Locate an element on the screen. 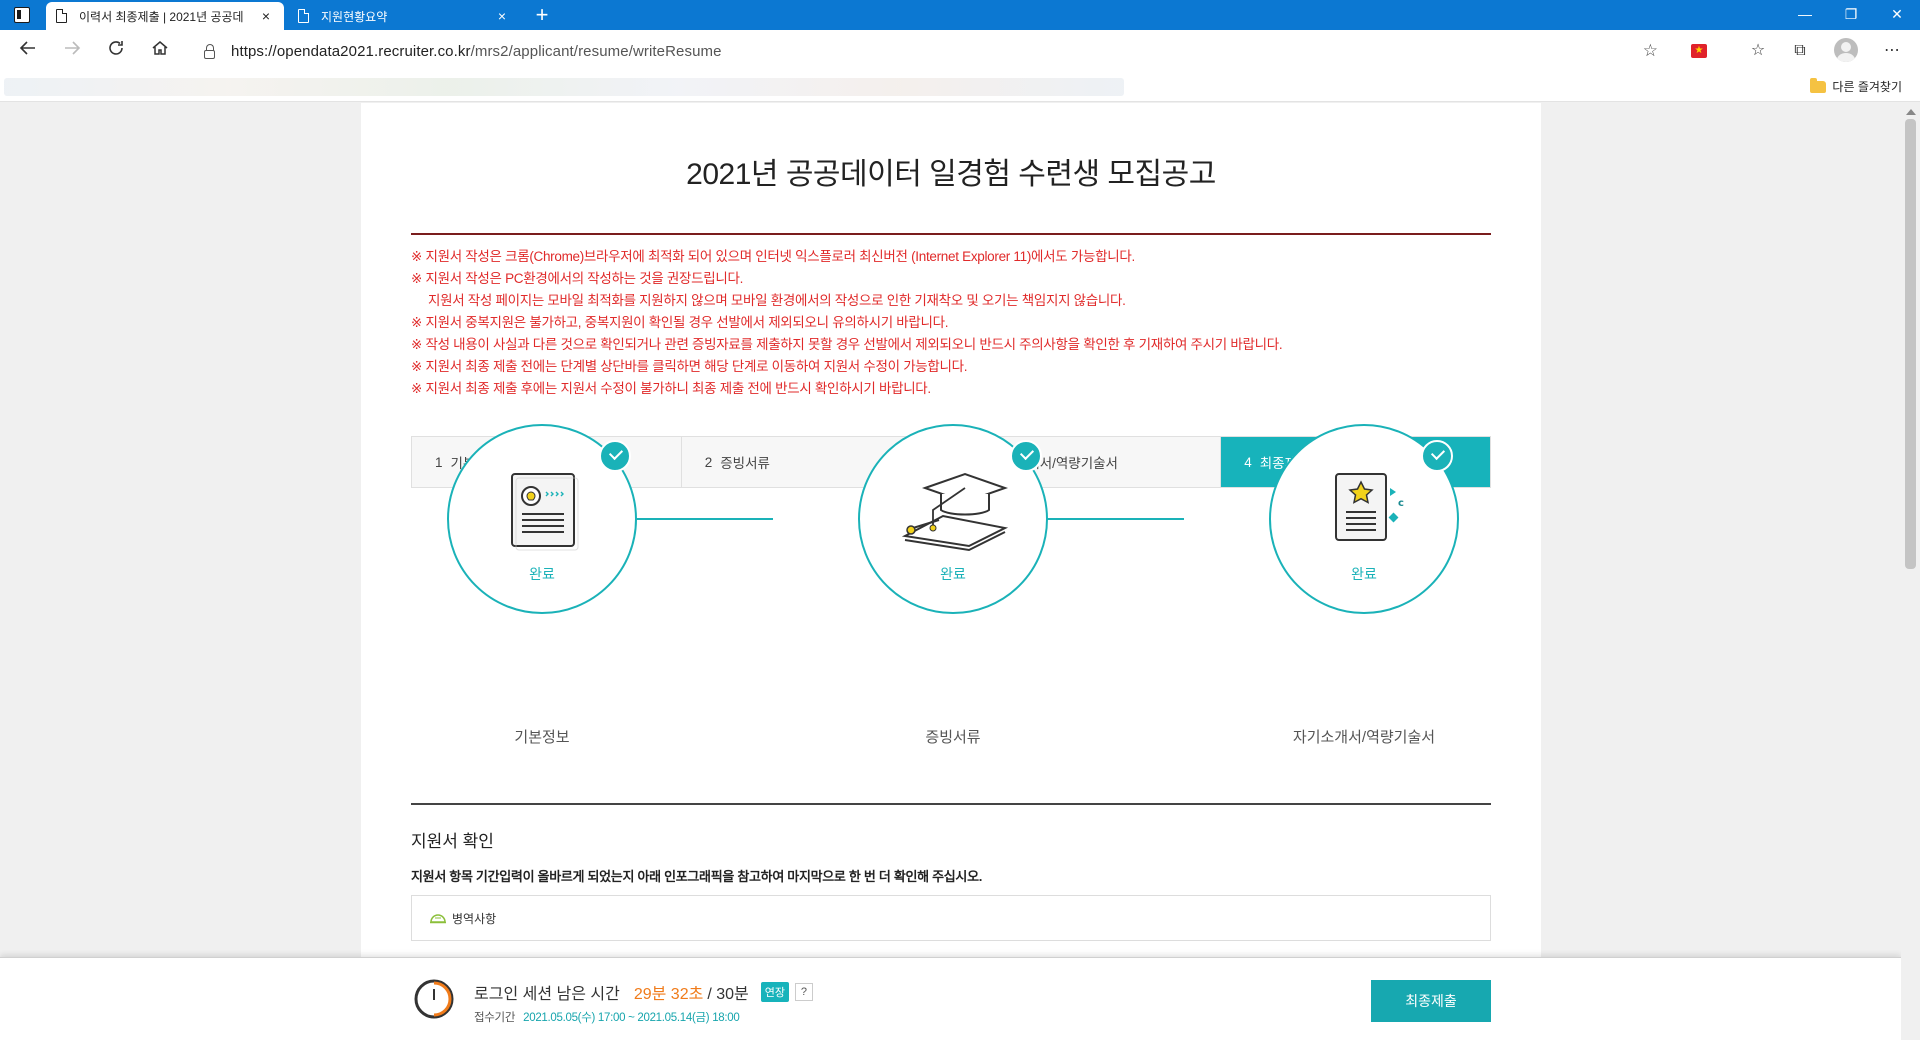 The height and width of the screenshot is (1040, 1920). helmet-icon is located at coordinates (438, 919).